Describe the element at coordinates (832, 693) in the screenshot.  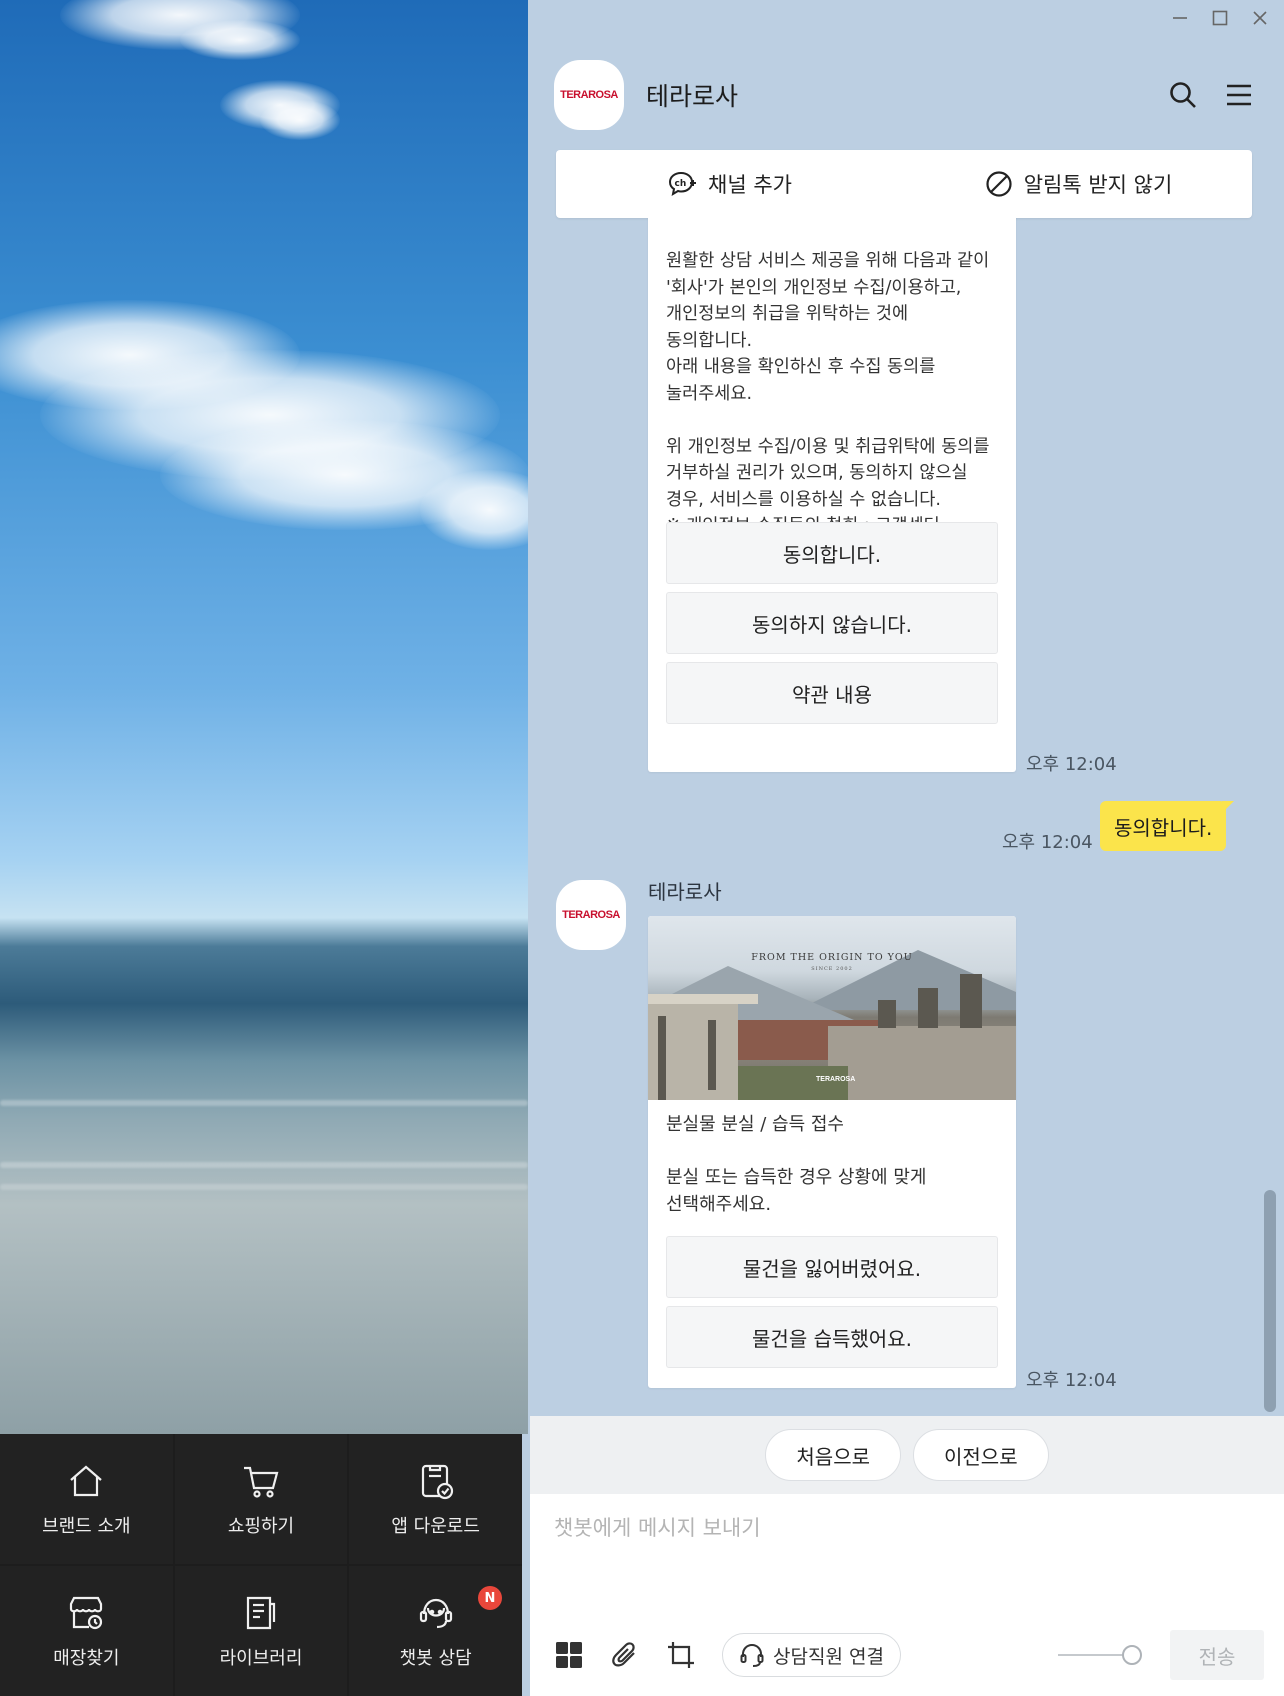
I see `terms-button: 약관 내용` at that location.